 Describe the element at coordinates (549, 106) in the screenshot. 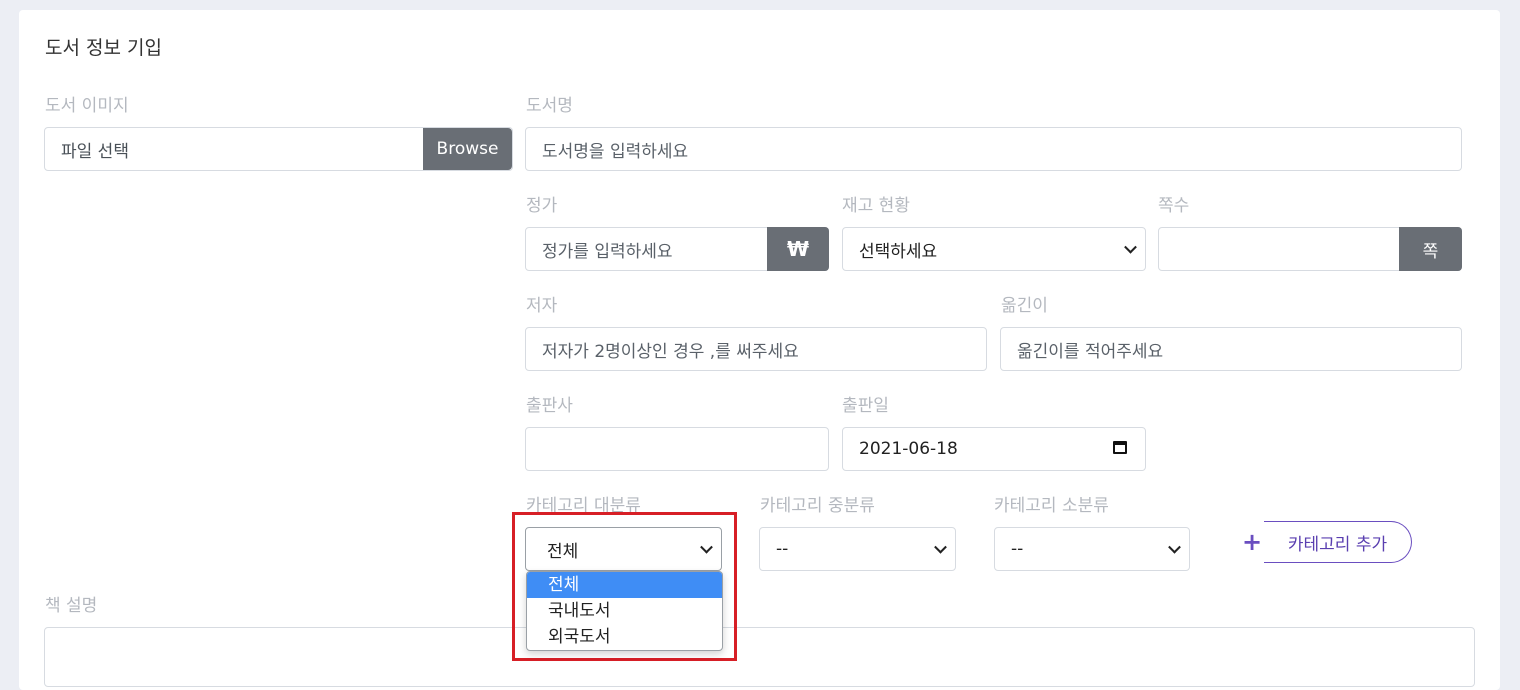

I see `book-name-label: 도서명` at that location.